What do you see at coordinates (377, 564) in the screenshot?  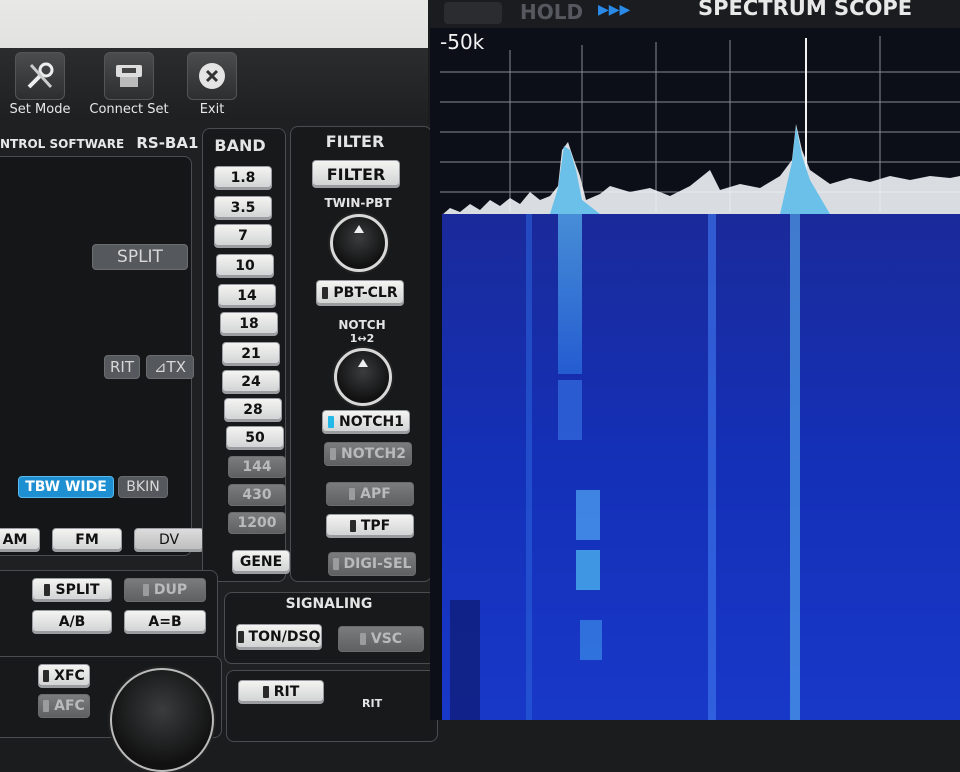 I see `digi-sel-label: DIGI-SEL` at bounding box center [377, 564].